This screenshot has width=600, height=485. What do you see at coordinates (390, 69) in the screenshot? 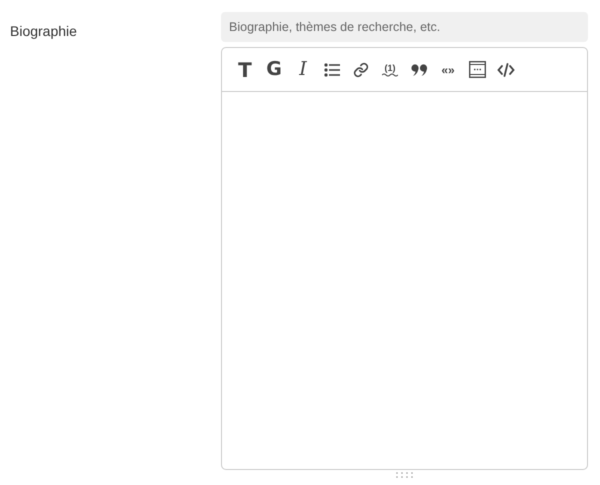
I see `footnote-button: (1)` at bounding box center [390, 69].